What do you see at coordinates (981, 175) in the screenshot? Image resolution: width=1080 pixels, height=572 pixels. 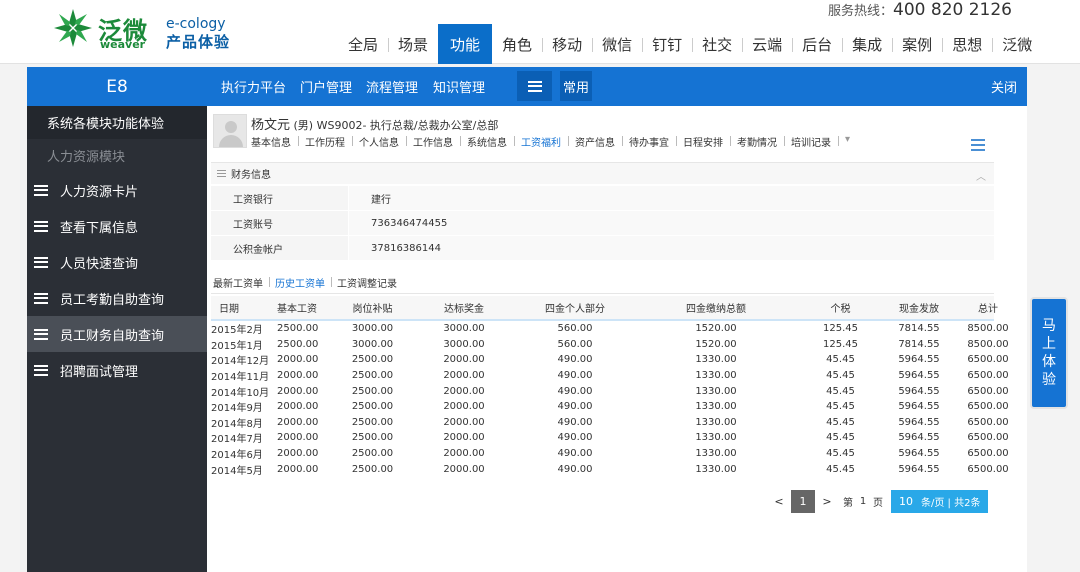 I see `collapse-icon: ︿` at bounding box center [981, 175].